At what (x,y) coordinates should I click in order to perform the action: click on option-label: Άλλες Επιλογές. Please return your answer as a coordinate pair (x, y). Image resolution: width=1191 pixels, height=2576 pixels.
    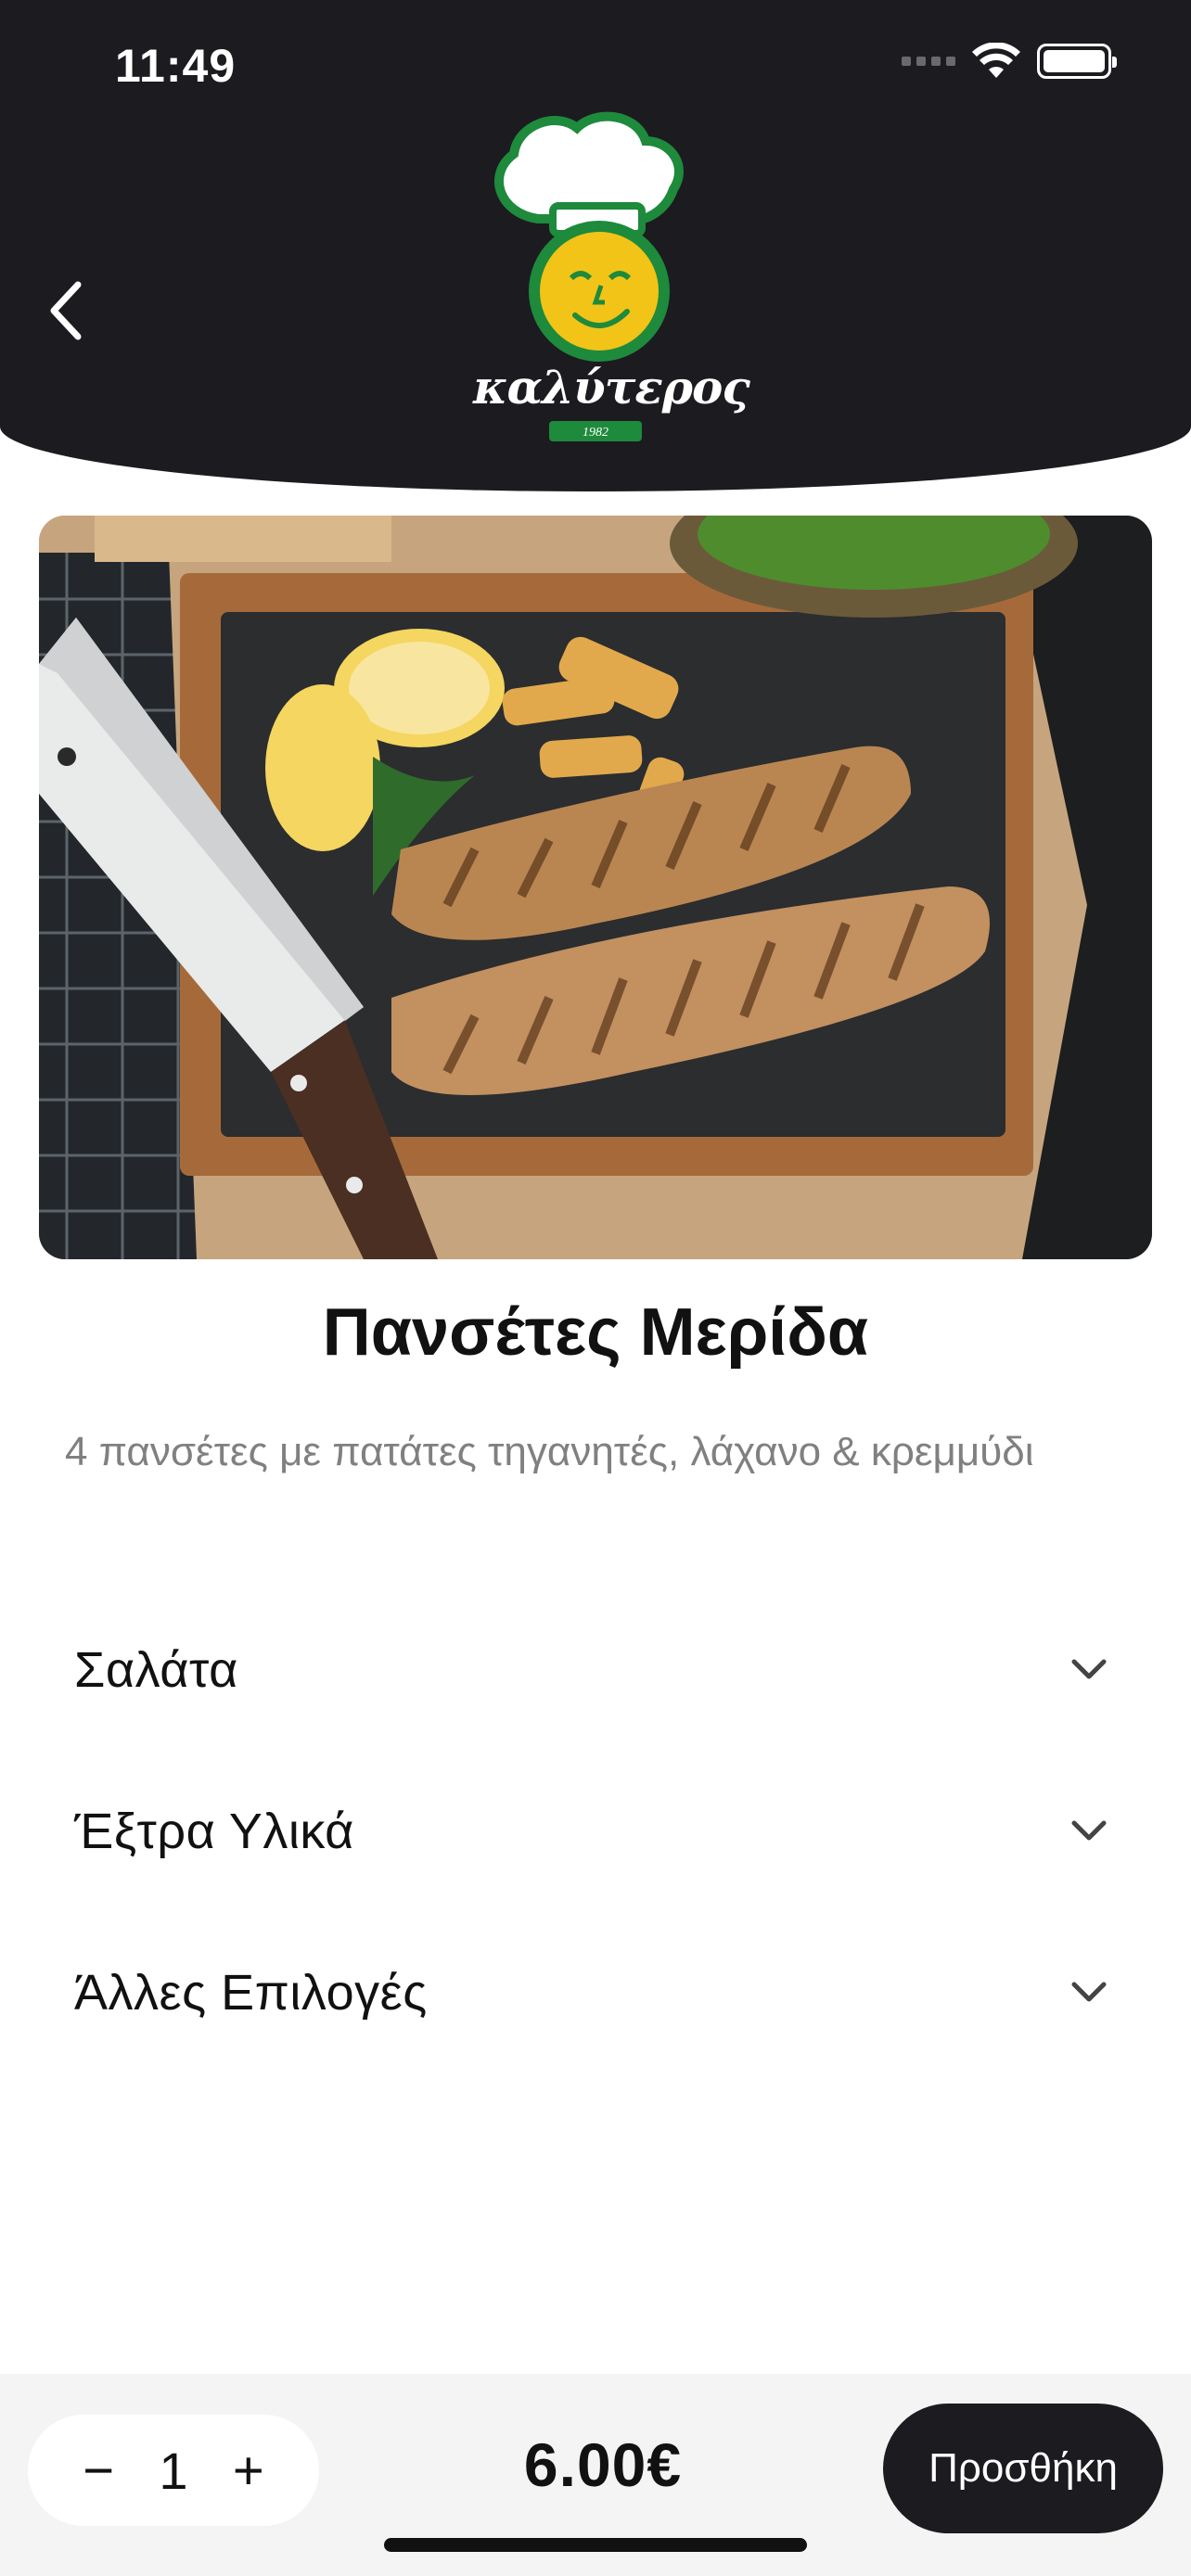
    Looking at the image, I should click on (251, 1993).